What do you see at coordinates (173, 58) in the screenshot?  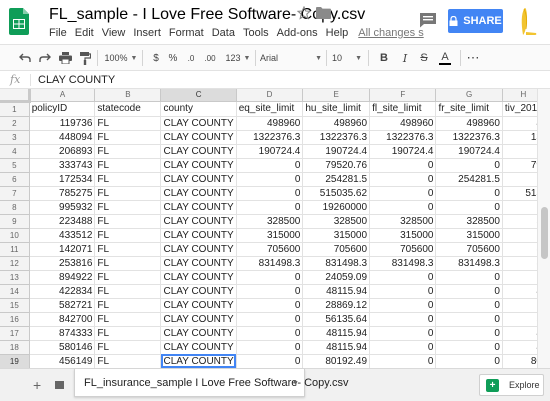 I see `percent-format-button: %` at bounding box center [173, 58].